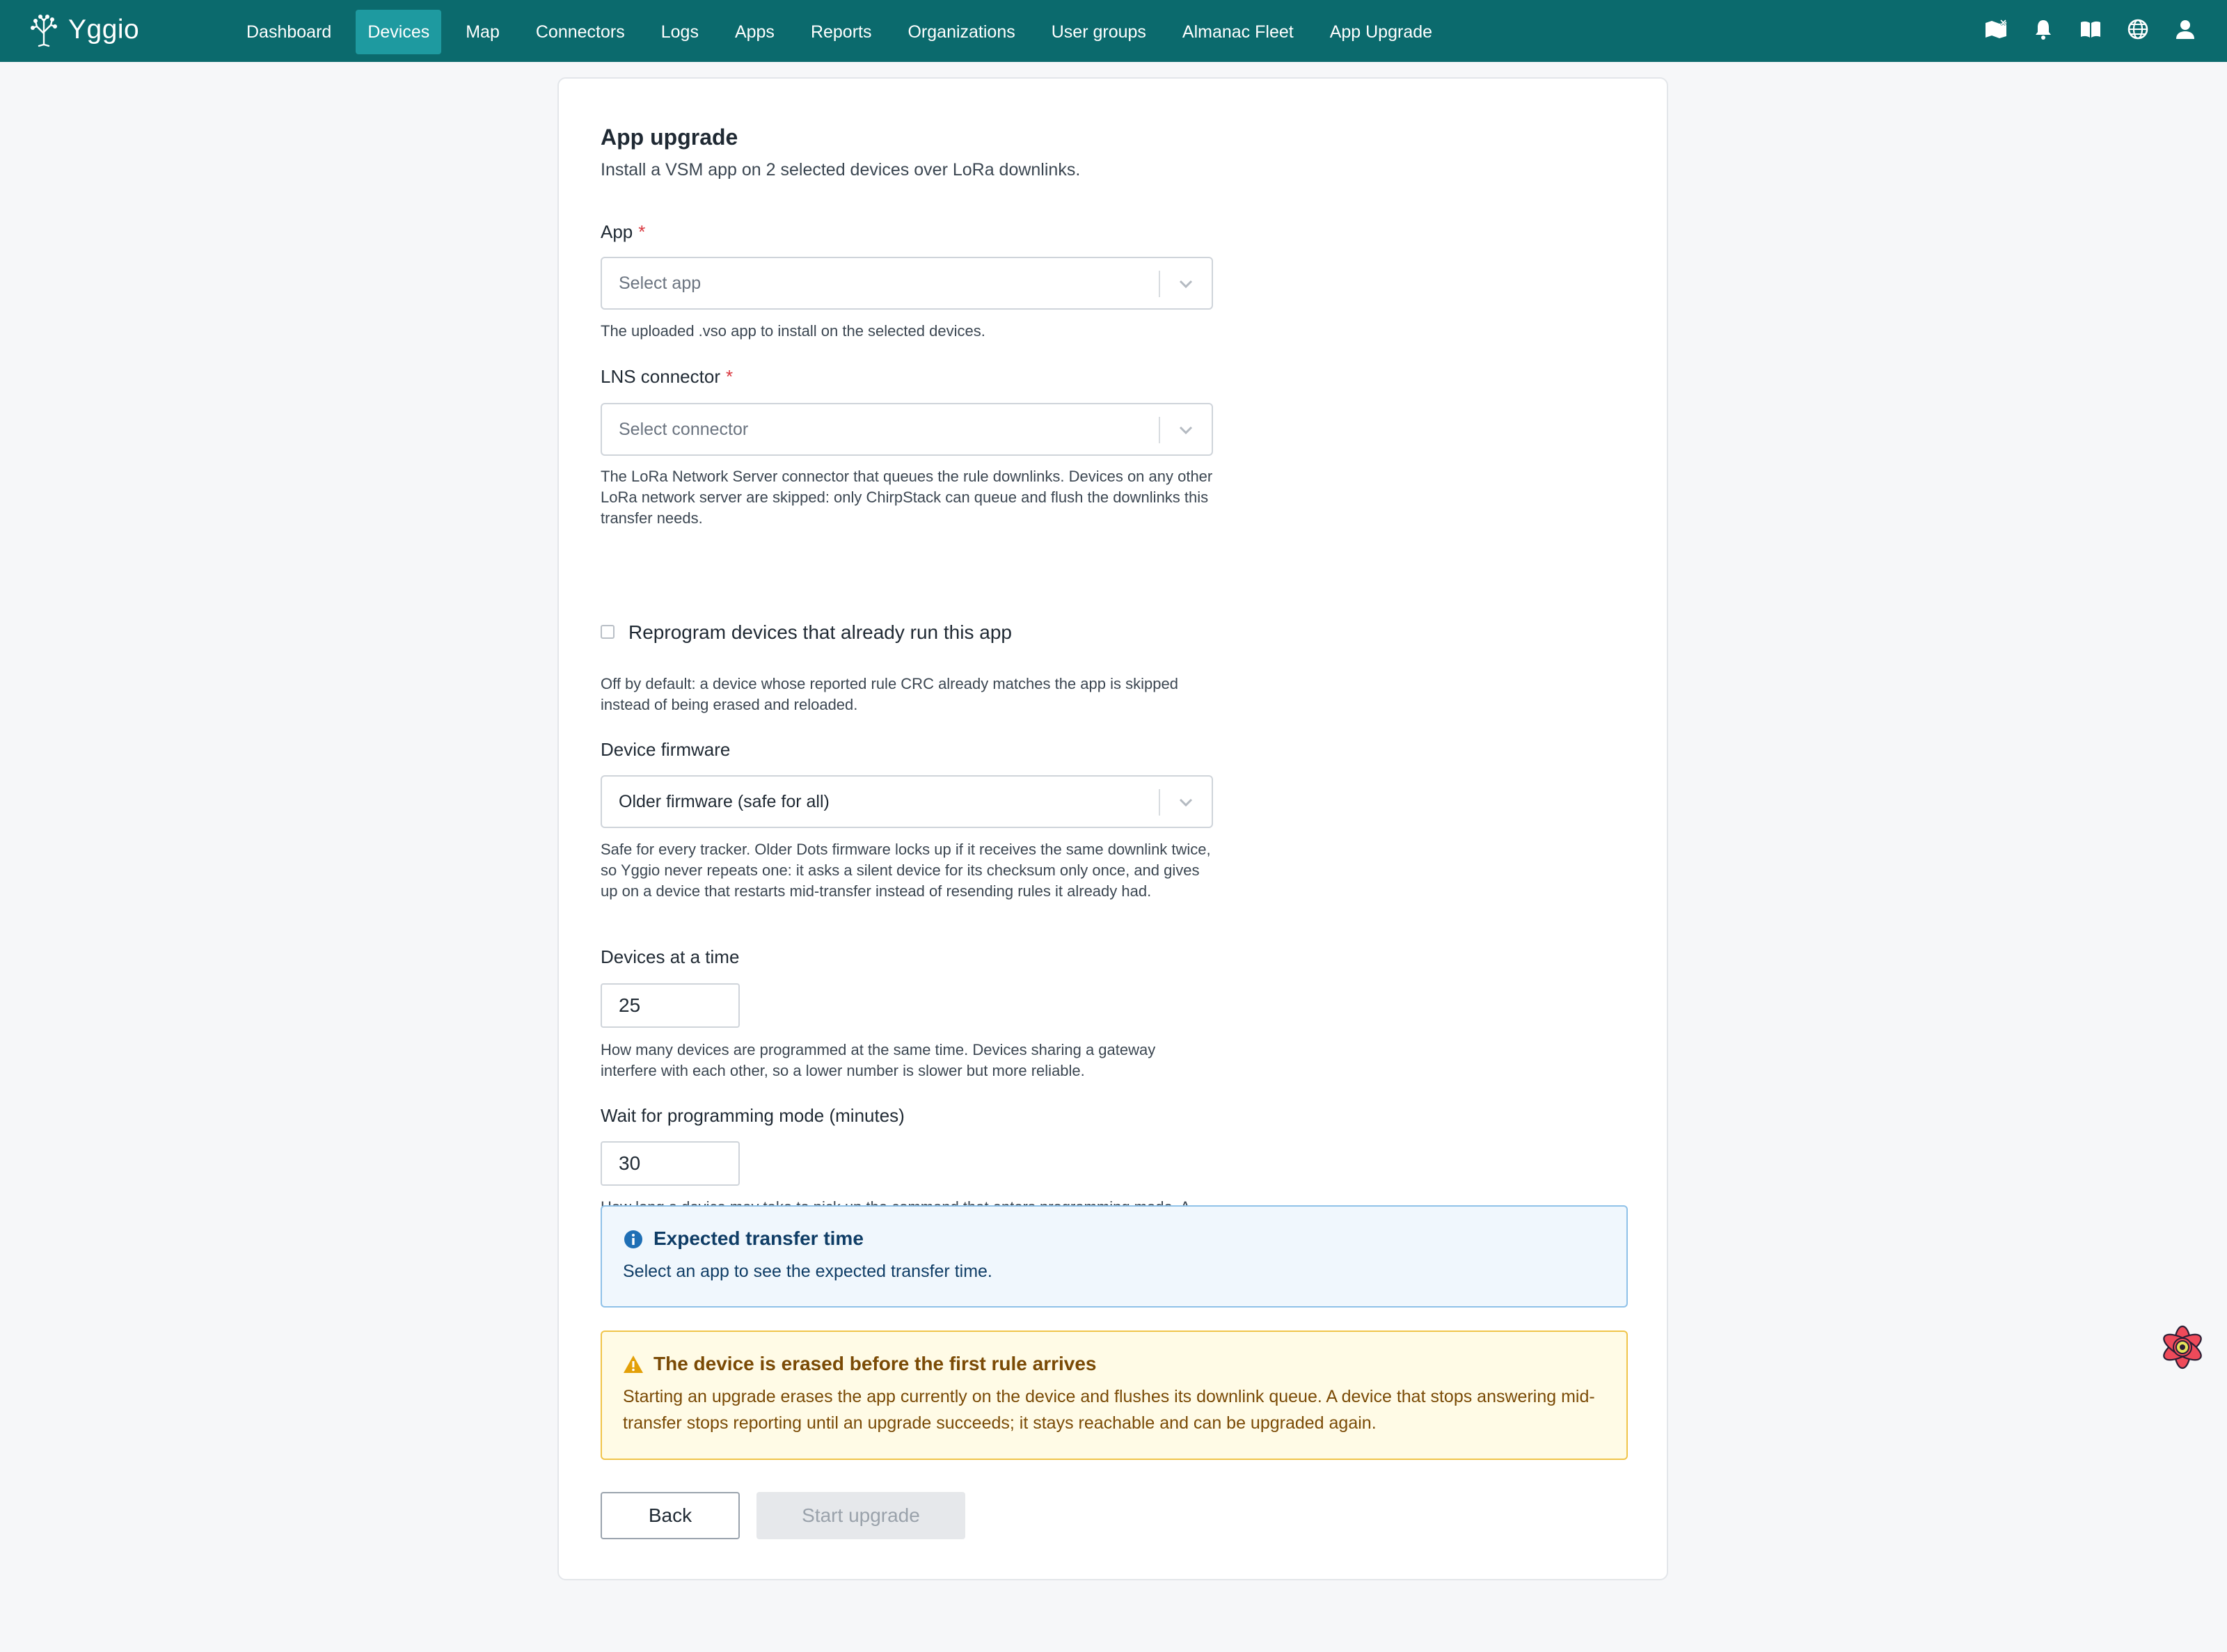 This screenshot has width=2227, height=1652. I want to click on nav-item-user-groups: User groups, so click(1099, 32).